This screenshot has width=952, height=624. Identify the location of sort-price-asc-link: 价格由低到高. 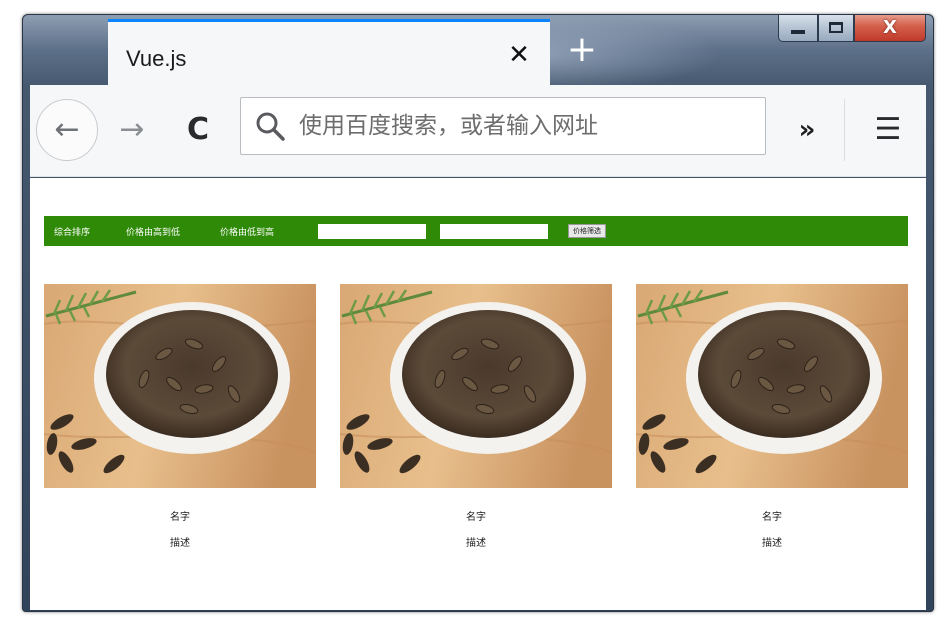
(247, 231).